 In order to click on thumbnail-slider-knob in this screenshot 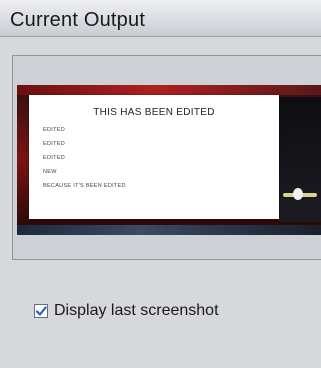, I will do `click(298, 194)`.